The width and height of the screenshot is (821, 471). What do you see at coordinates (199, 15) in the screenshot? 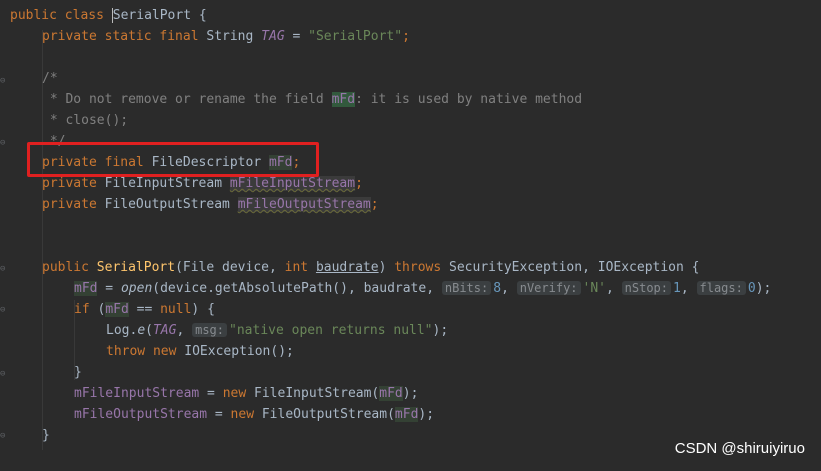
I see `punctuation: {` at bounding box center [199, 15].